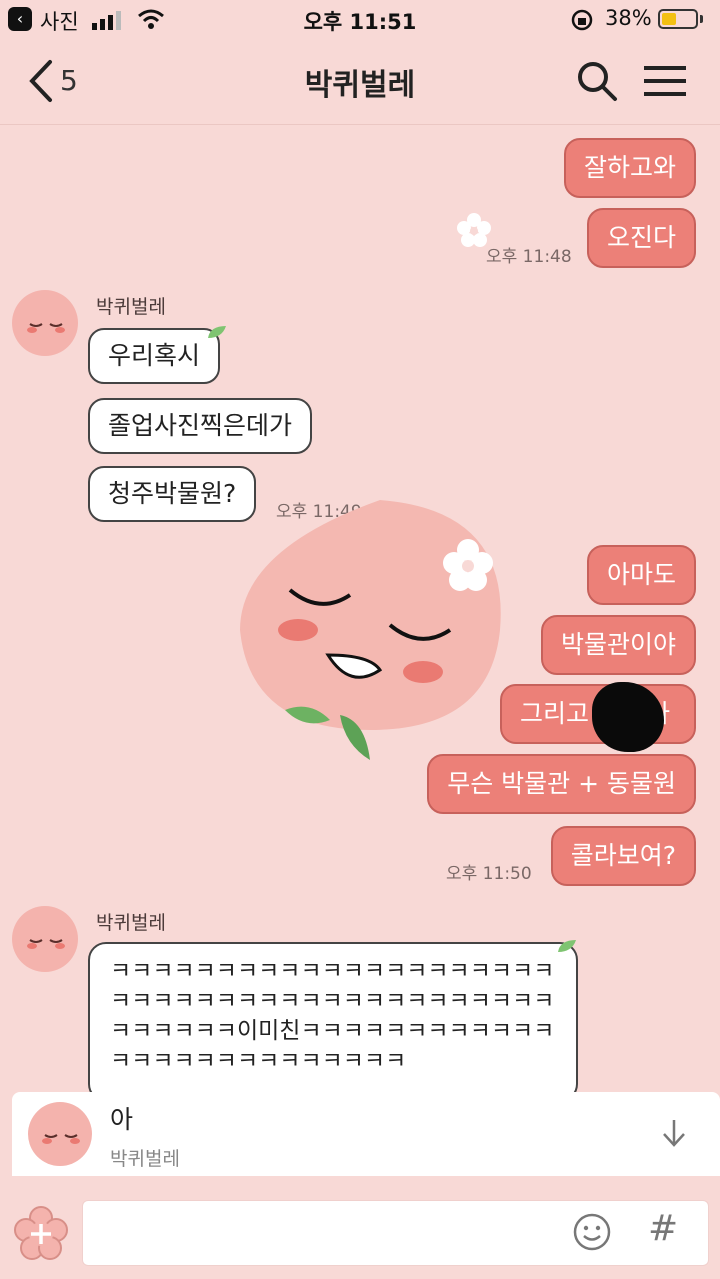  I want to click on battery-percent: 38%, so click(628, 18).